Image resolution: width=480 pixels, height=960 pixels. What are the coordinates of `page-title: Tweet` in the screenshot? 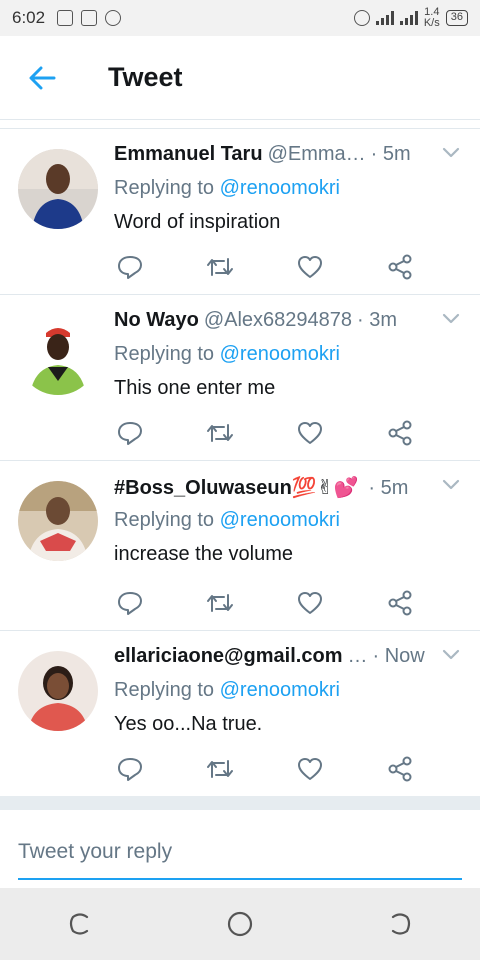 It's located at (145, 77).